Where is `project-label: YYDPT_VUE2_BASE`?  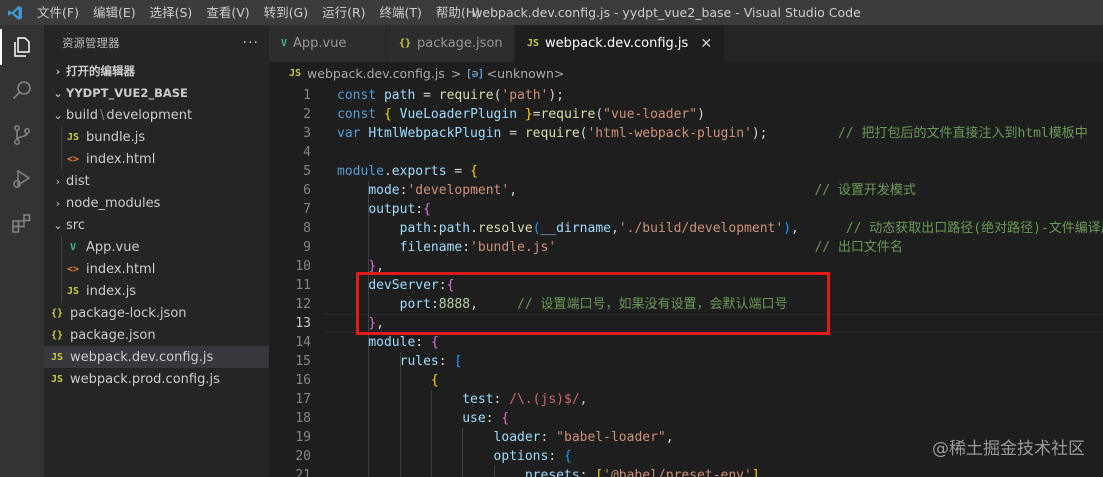 project-label: YYDPT_VUE2_BASE is located at coordinates (127, 93).